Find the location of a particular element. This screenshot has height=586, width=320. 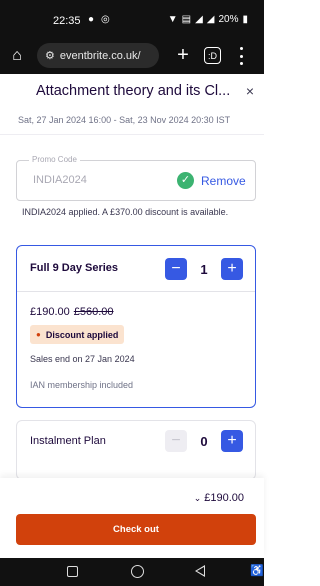

remove-promo-button: Remove is located at coordinates (223, 181).